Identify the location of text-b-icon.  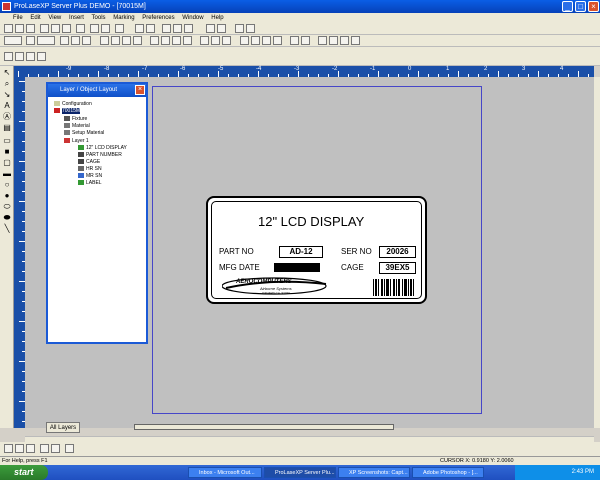
(322, 40).